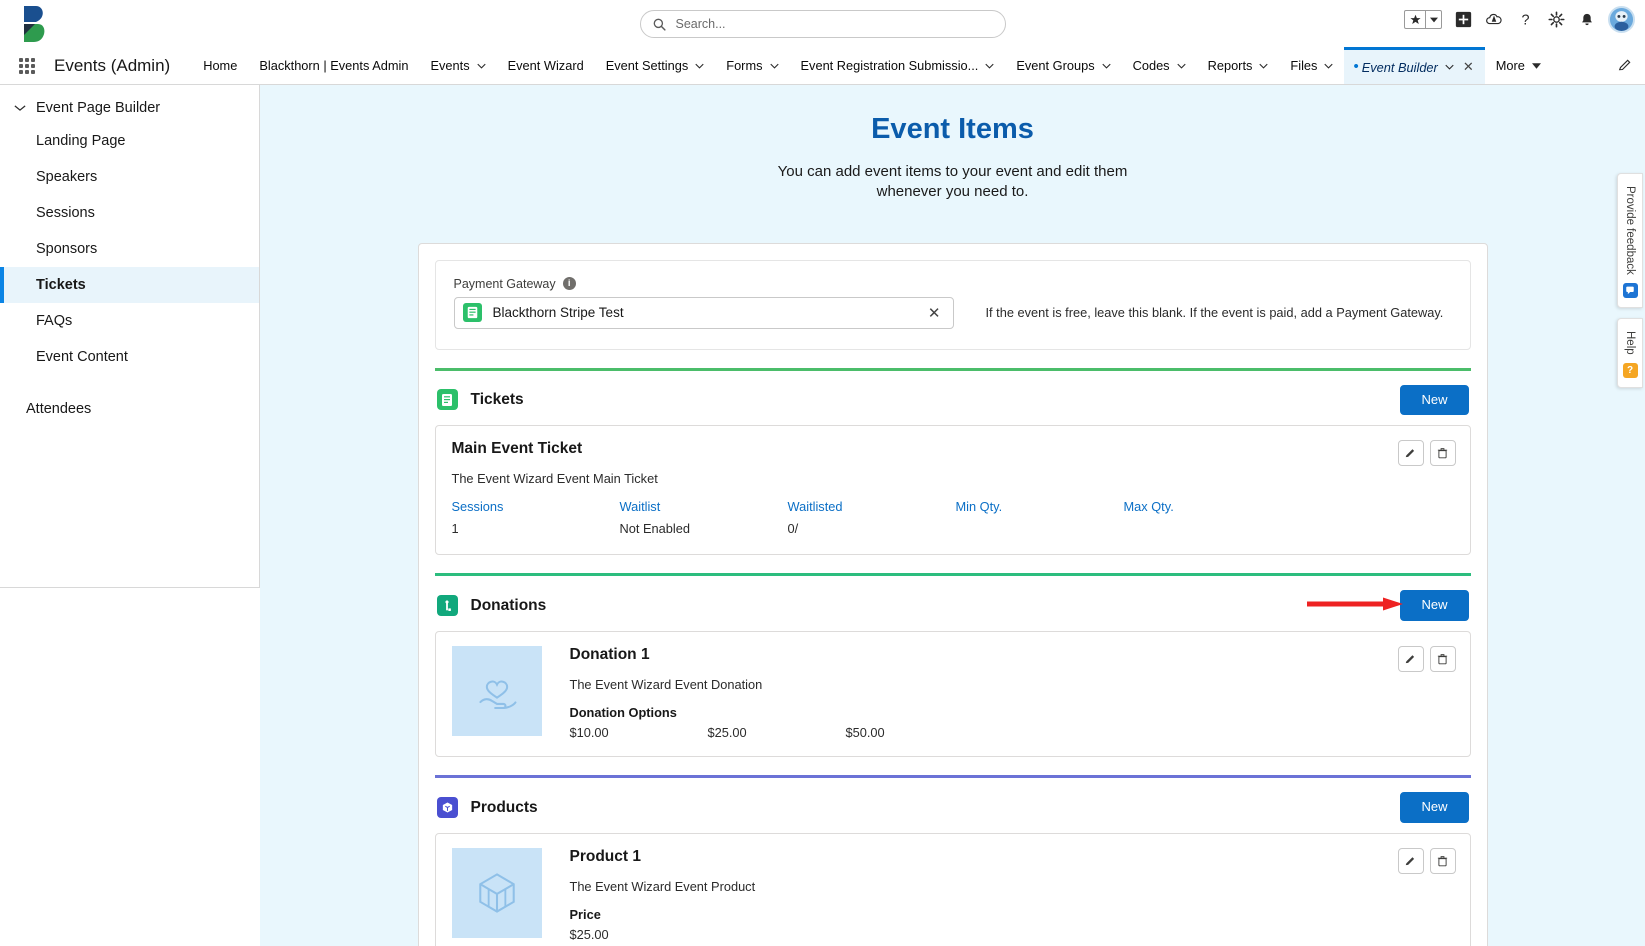  Describe the element at coordinates (752, 65) in the screenshot. I see `nav-item-forms: Forms` at that location.